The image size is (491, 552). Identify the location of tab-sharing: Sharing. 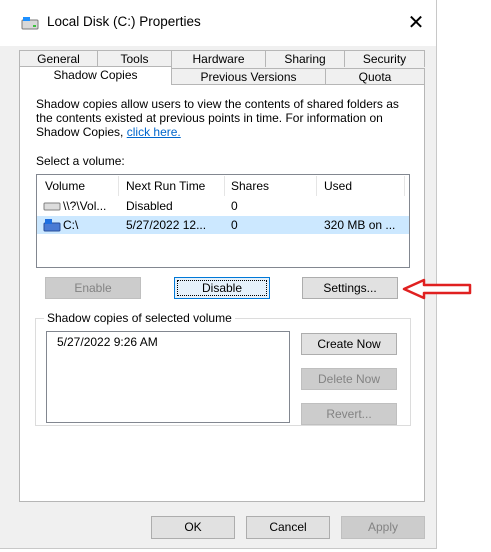
(305, 58).